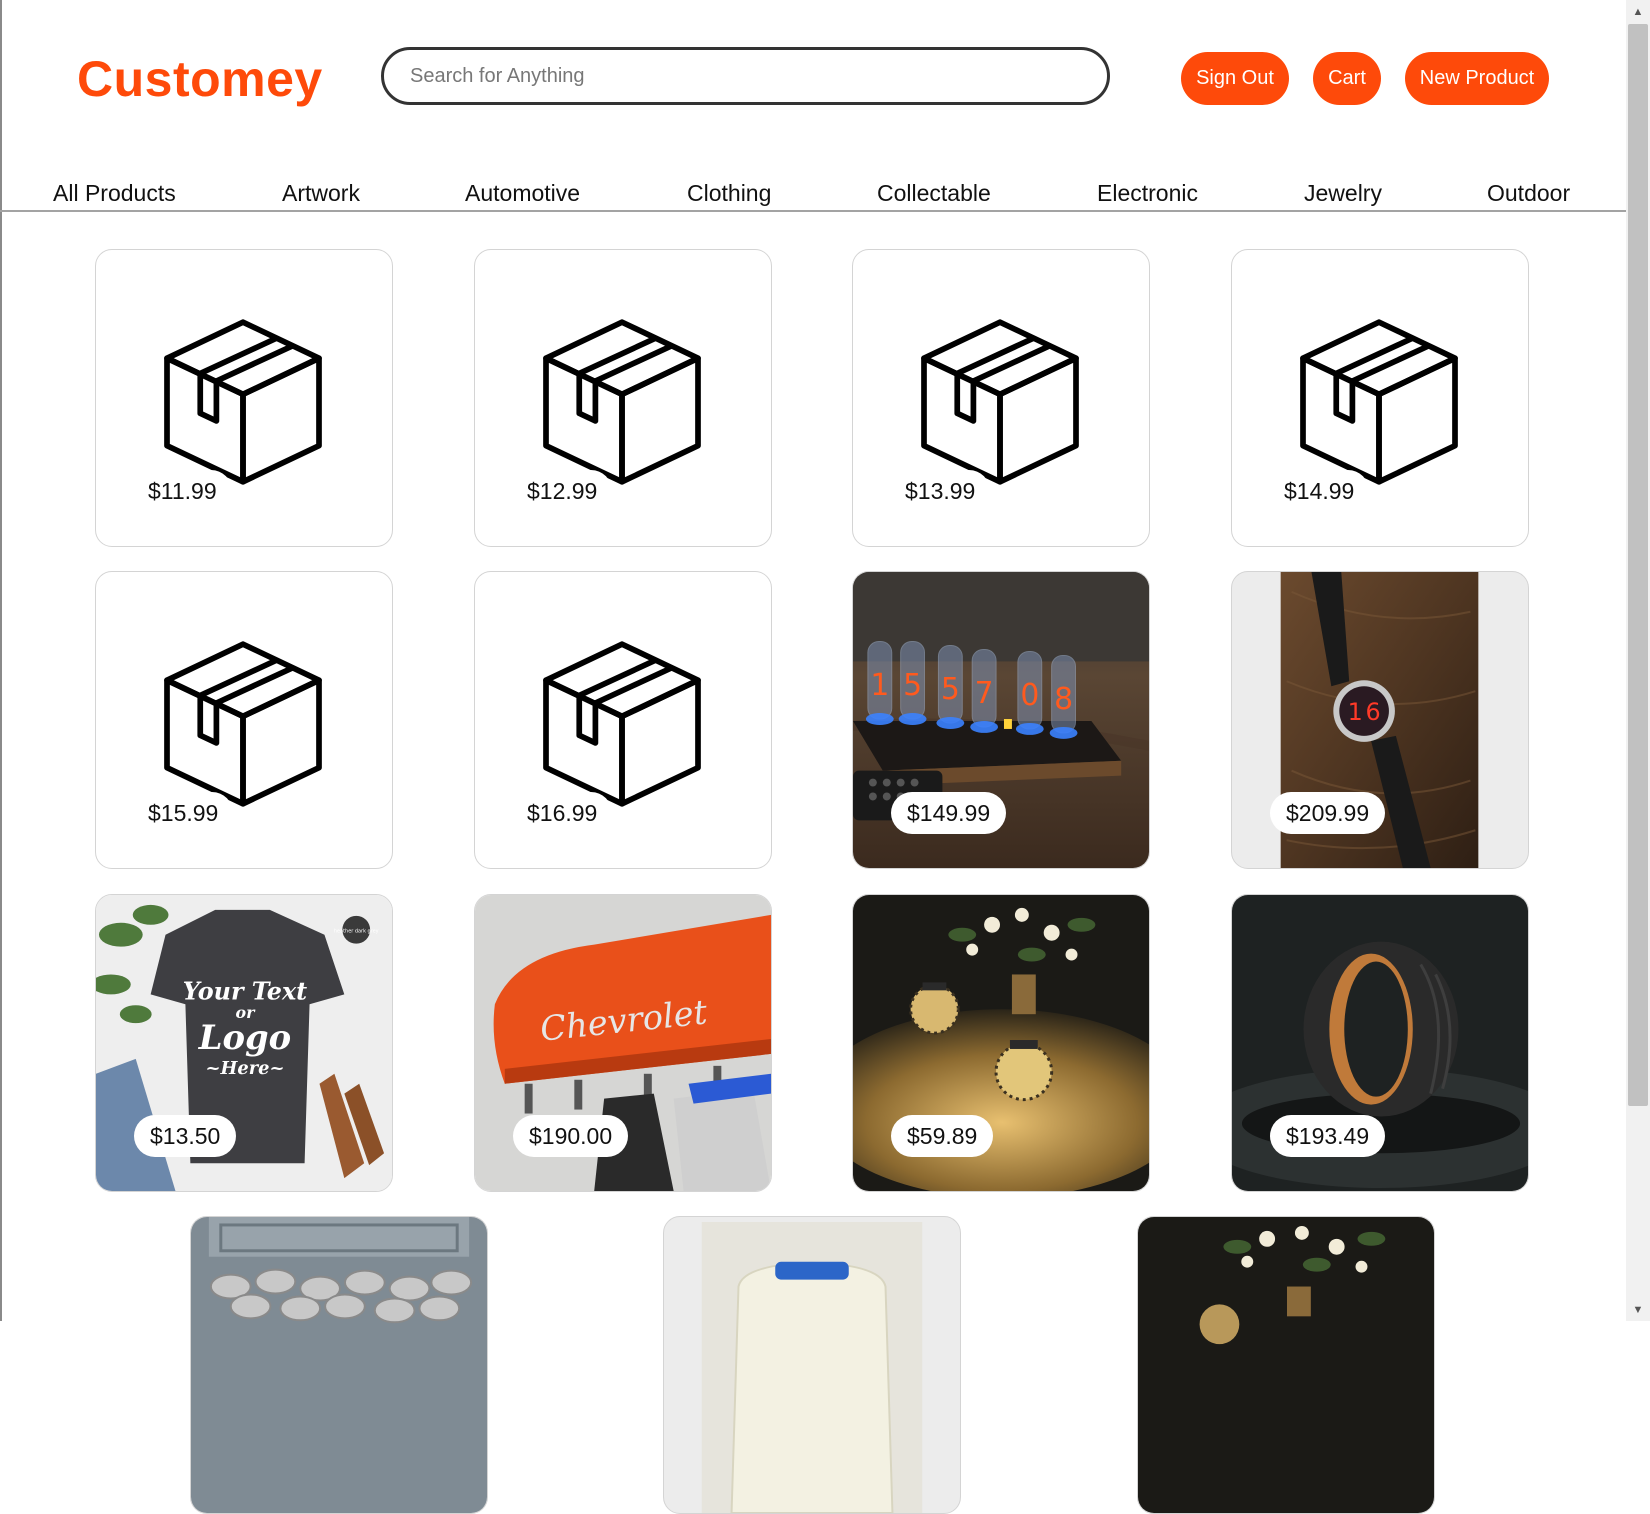 The height and width of the screenshot is (1514, 1650). What do you see at coordinates (183, 813) in the screenshot?
I see `product-price: $15.99` at bounding box center [183, 813].